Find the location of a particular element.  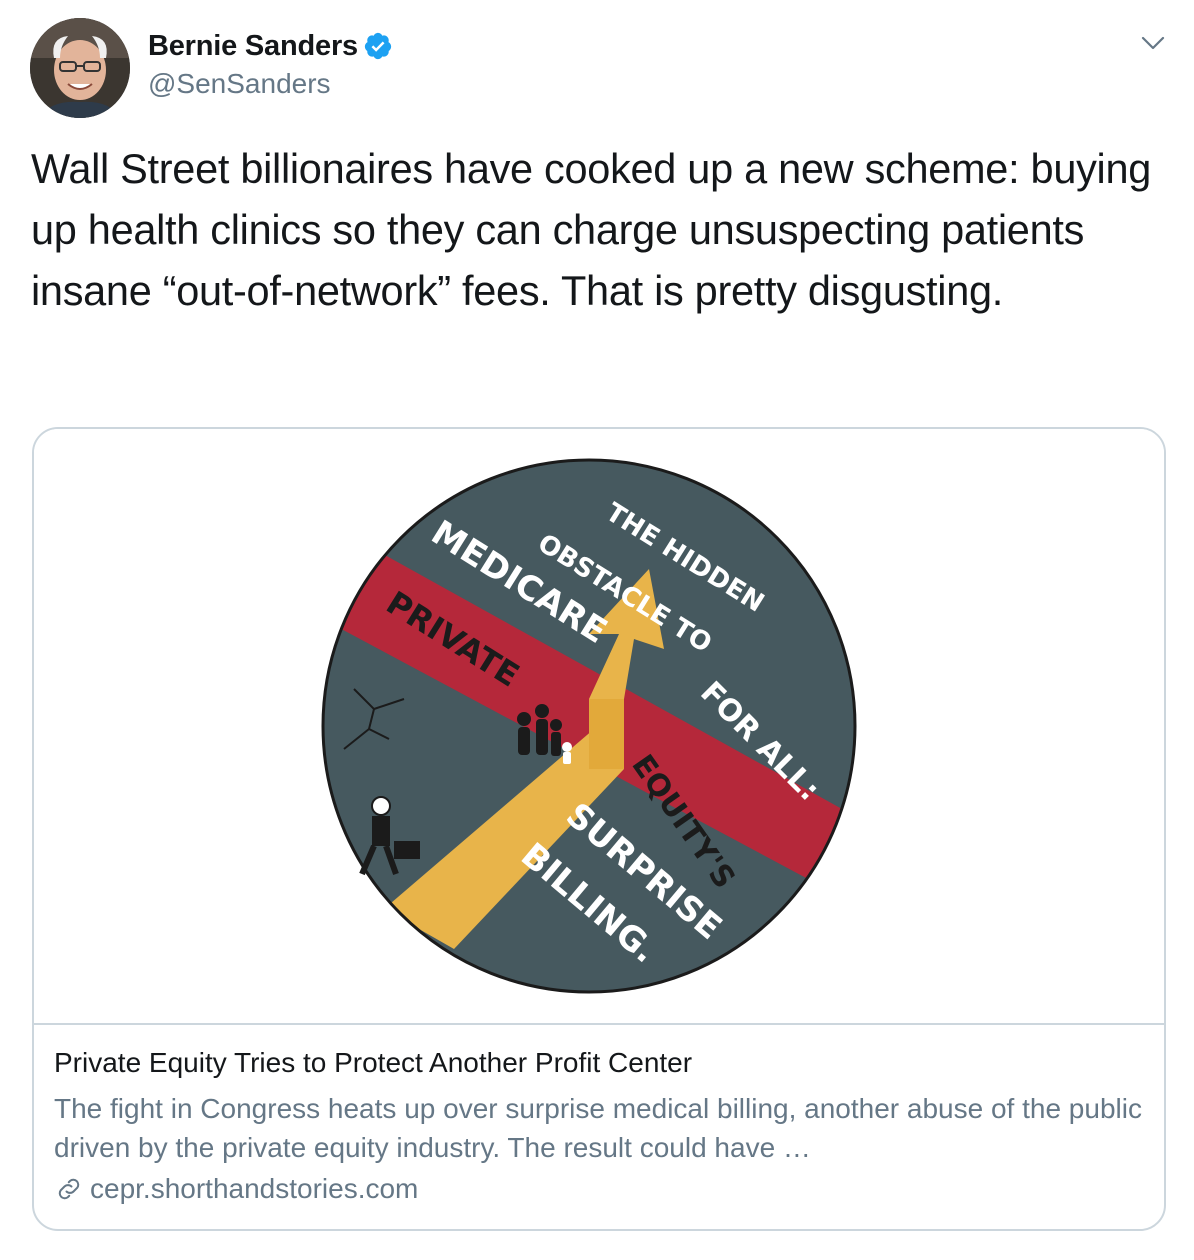

avatar is located at coordinates (80, 68).